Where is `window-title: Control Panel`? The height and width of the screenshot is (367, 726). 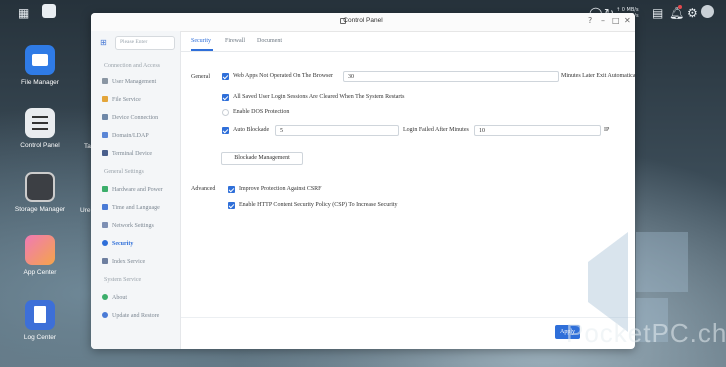
window-title: Control Panel is located at coordinates (363, 20).